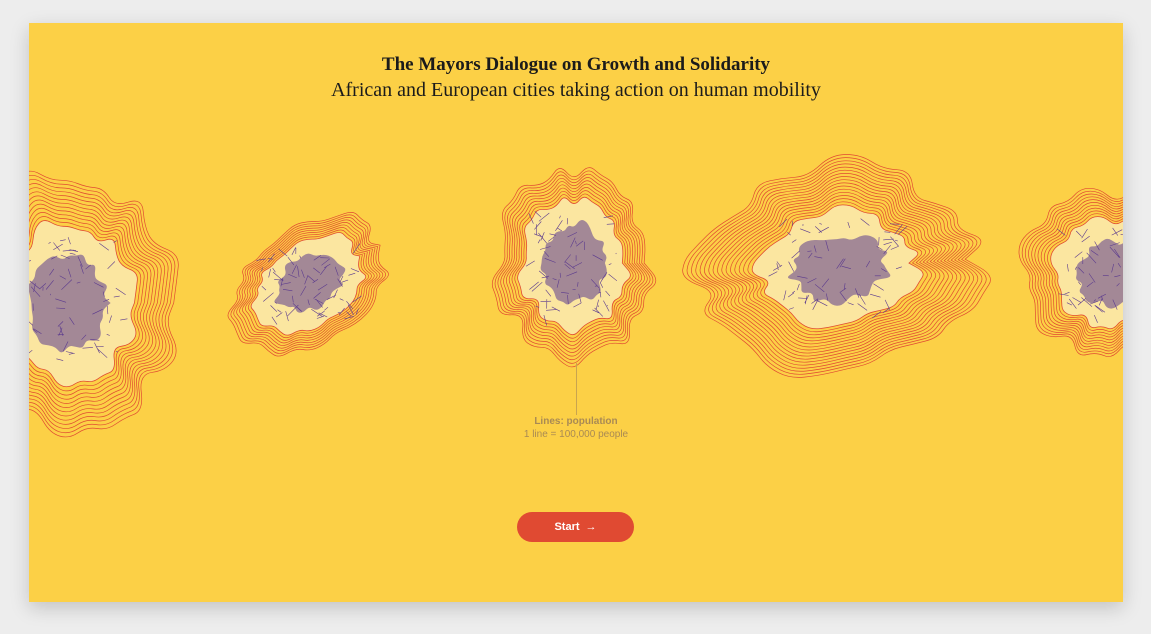 The width and height of the screenshot is (1151, 634). What do you see at coordinates (567, 527) in the screenshot?
I see `start-button-label: Start` at bounding box center [567, 527].